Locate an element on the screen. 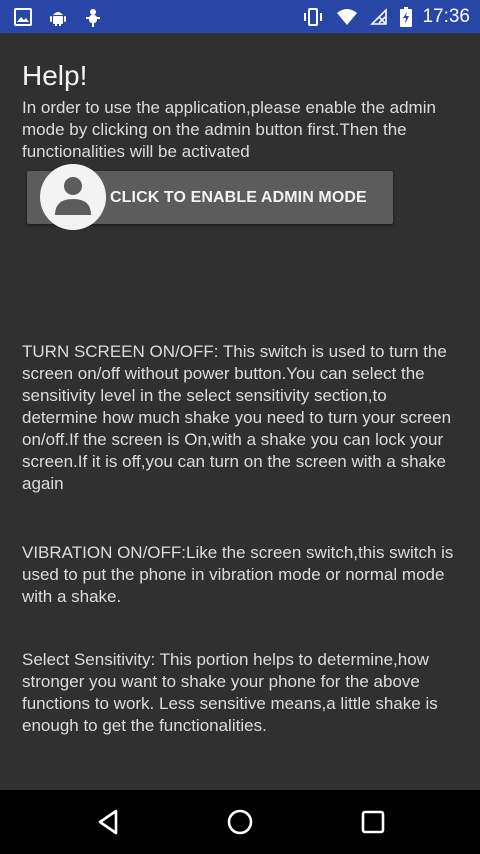 The width and height of the screenshot is (480, 854). back-icon is located at coordinates (108, 822).